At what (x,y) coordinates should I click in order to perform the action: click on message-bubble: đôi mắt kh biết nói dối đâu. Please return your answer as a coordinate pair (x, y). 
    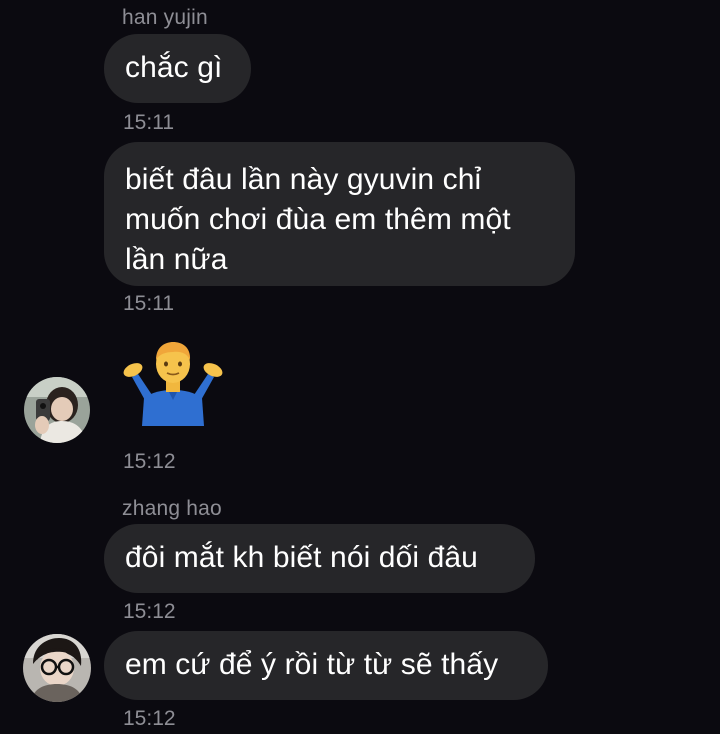
    Looking at the image, I should click on (319, 558).